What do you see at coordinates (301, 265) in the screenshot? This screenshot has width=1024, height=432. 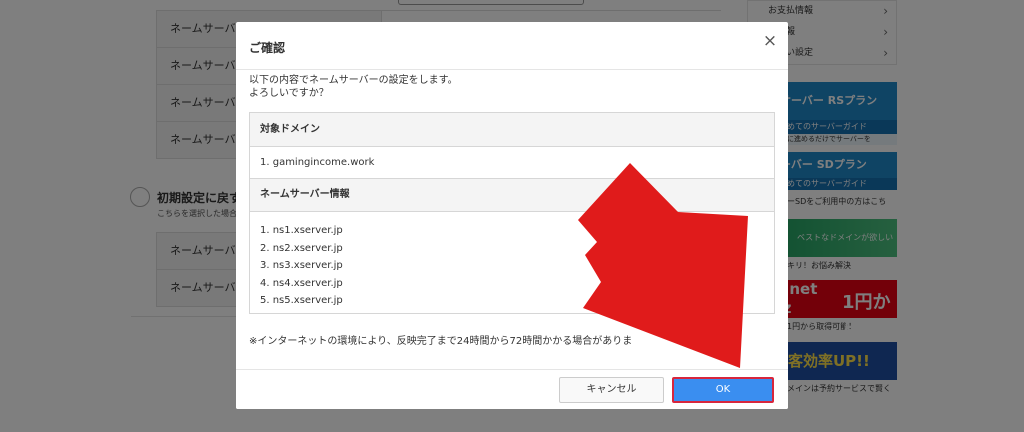 I see `list-item: 3. ns3.xserver.jp` at bounding box center [301, 265].